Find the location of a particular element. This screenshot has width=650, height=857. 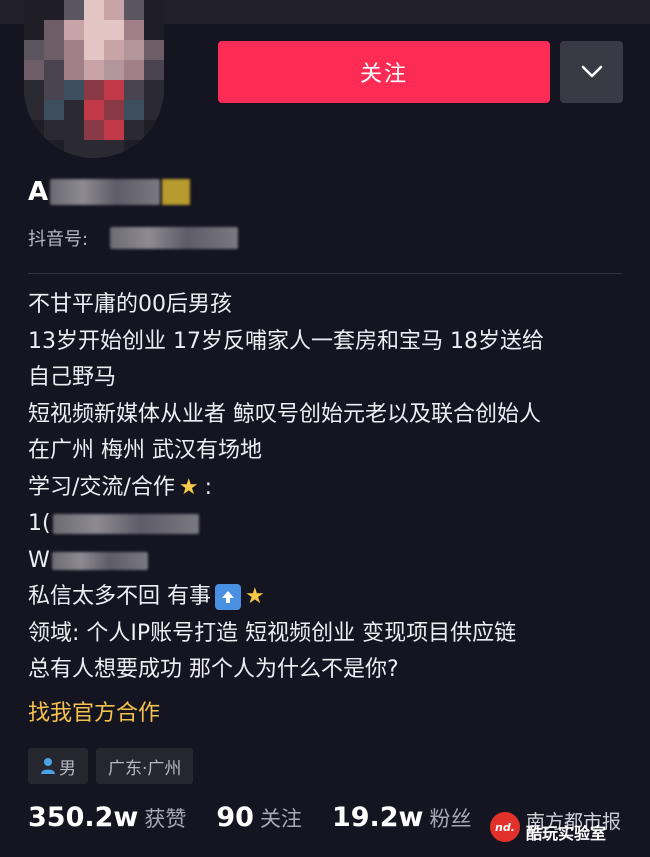

bio-line: 领域: 个人IP账号打造 短视频创业 变现项目供应链 is located at coordinates (272, 633).